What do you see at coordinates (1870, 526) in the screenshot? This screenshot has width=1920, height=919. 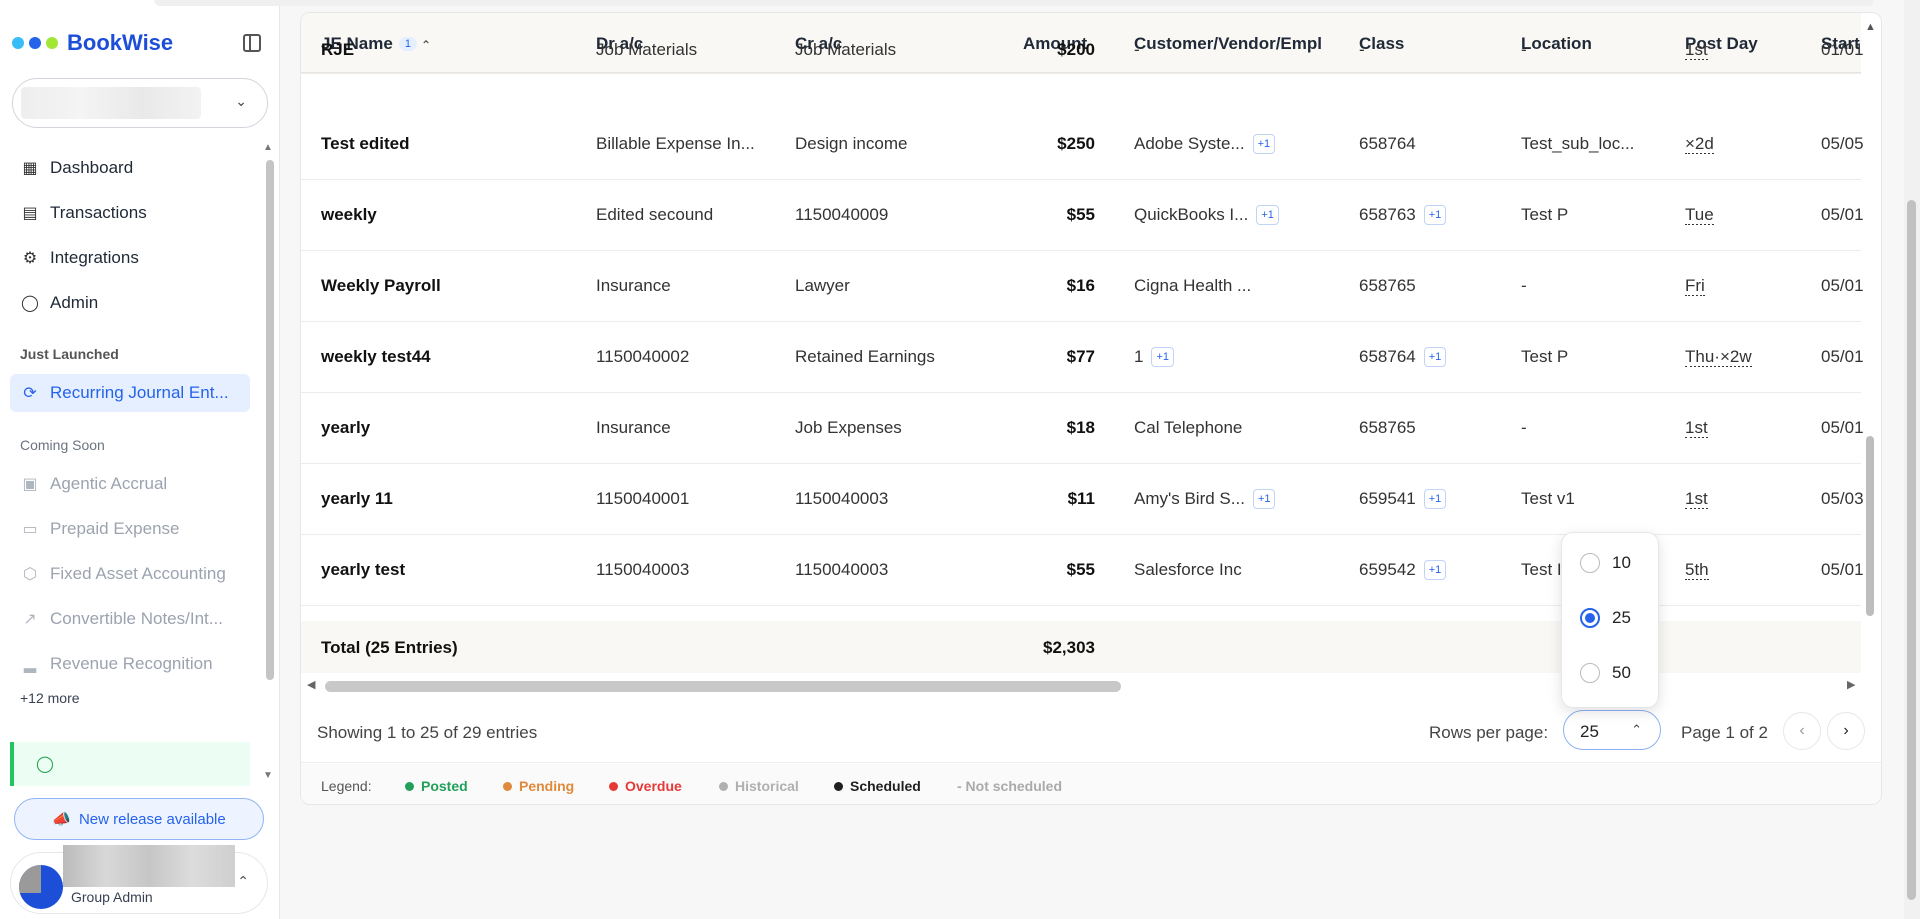 I see `table-vertical-scrollbar` at bounding box center [1870, 526].